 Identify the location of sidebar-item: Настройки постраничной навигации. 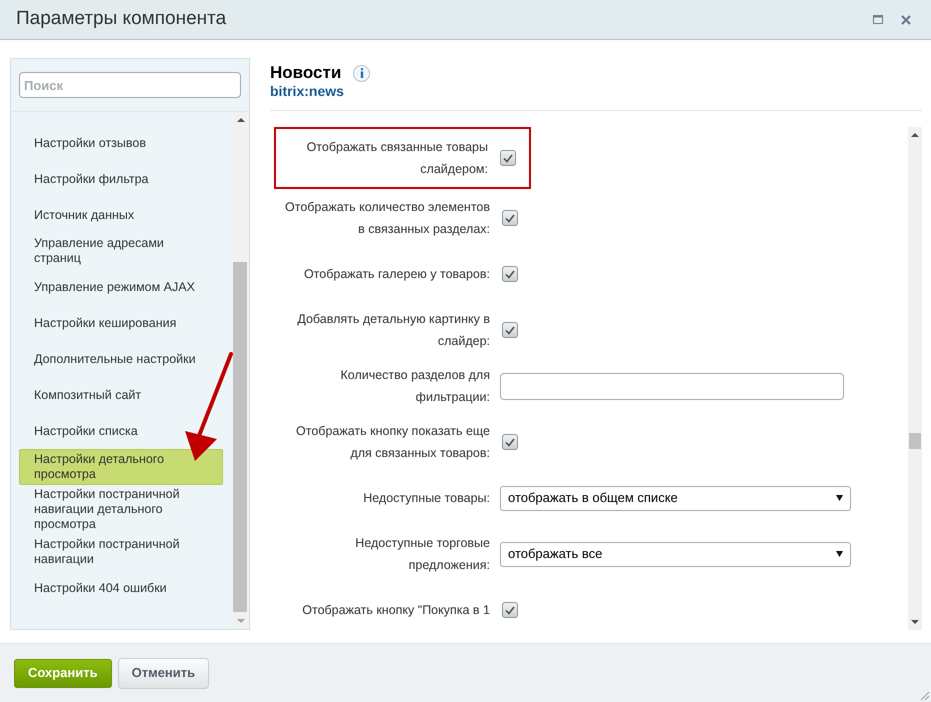
(121, 552).